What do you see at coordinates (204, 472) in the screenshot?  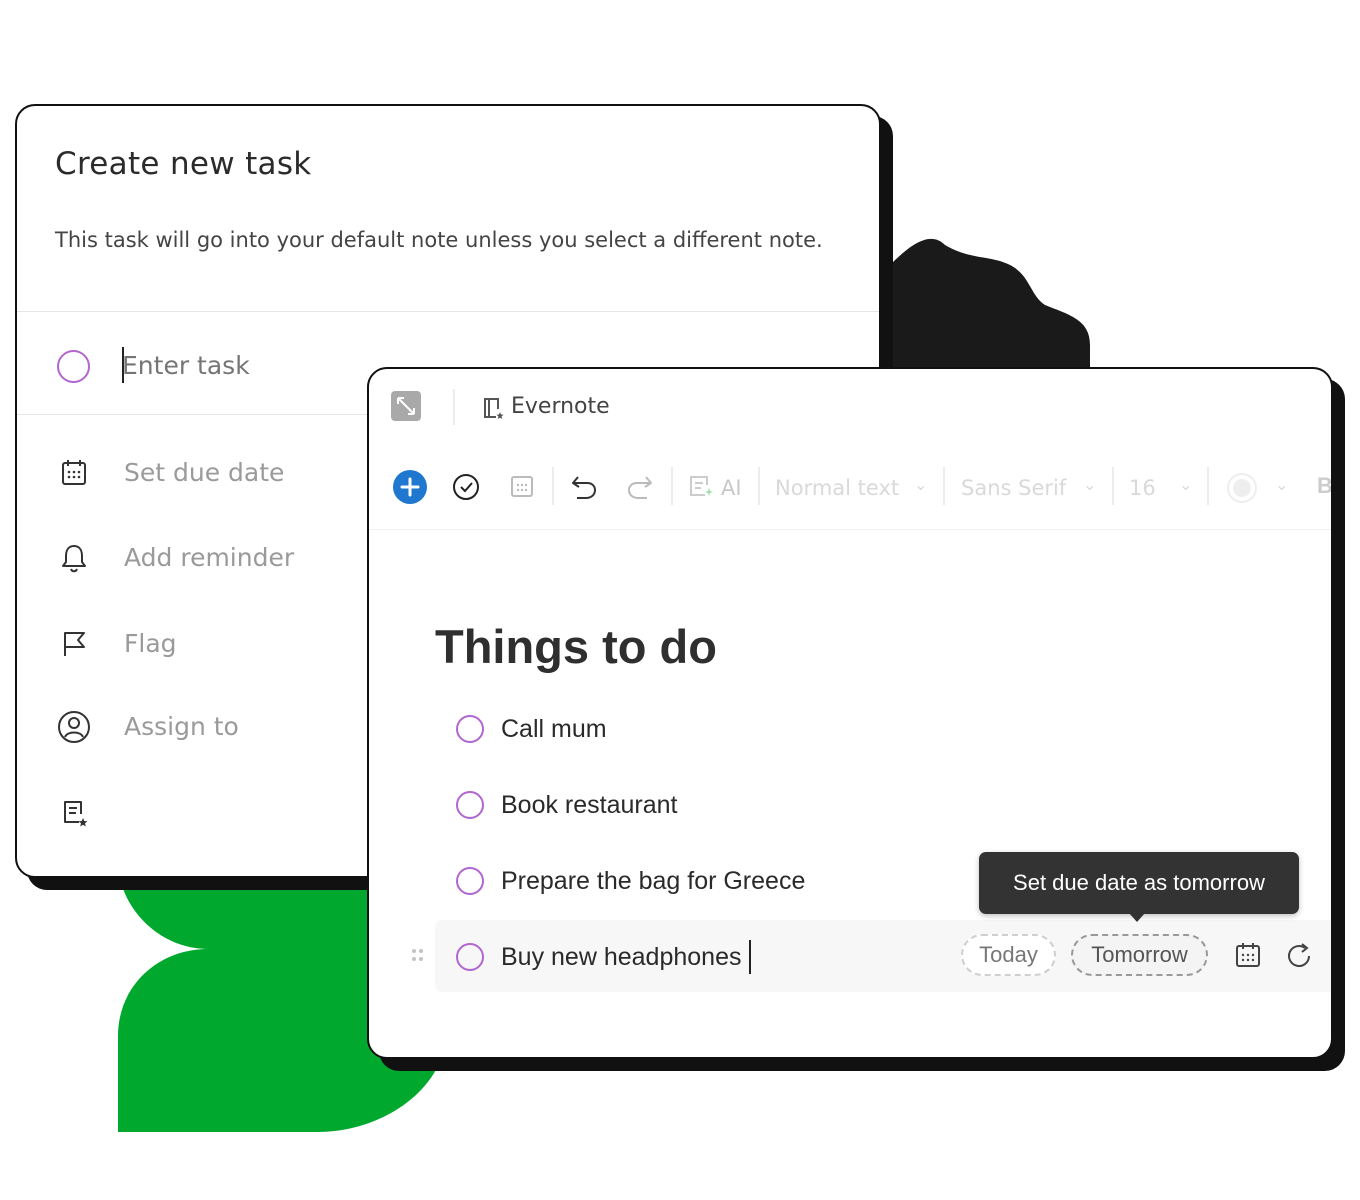 I see `set-due-date-label: Set due date` at bounding box center [204, 472].